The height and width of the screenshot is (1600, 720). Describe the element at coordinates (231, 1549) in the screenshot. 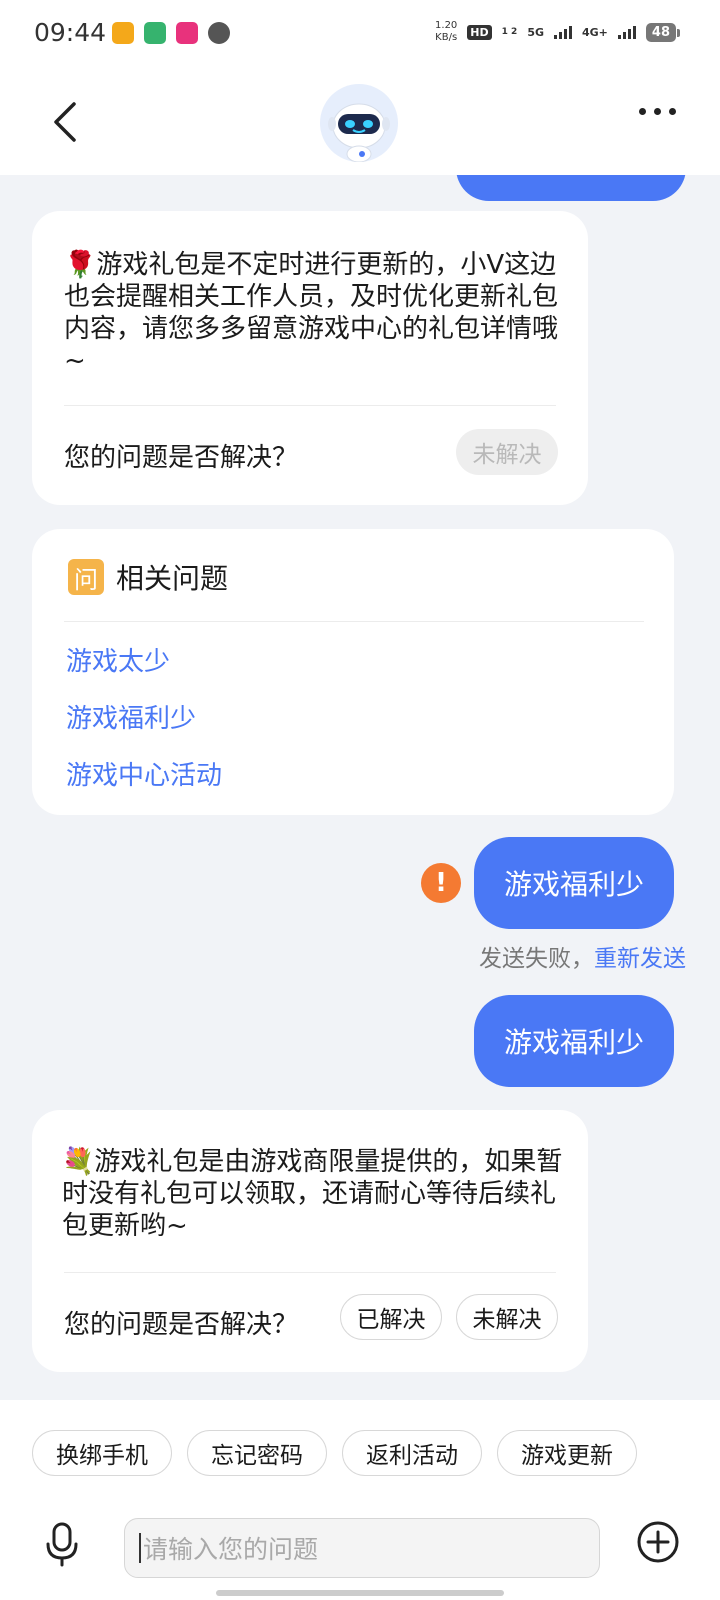

I see `question-input-placeholder: 请输入您的问题` at that location.